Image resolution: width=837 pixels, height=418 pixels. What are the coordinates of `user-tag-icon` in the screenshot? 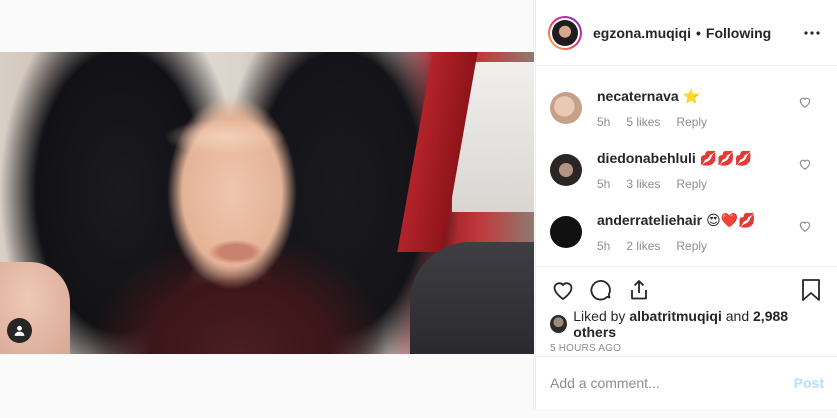 It's located at (19, 330).